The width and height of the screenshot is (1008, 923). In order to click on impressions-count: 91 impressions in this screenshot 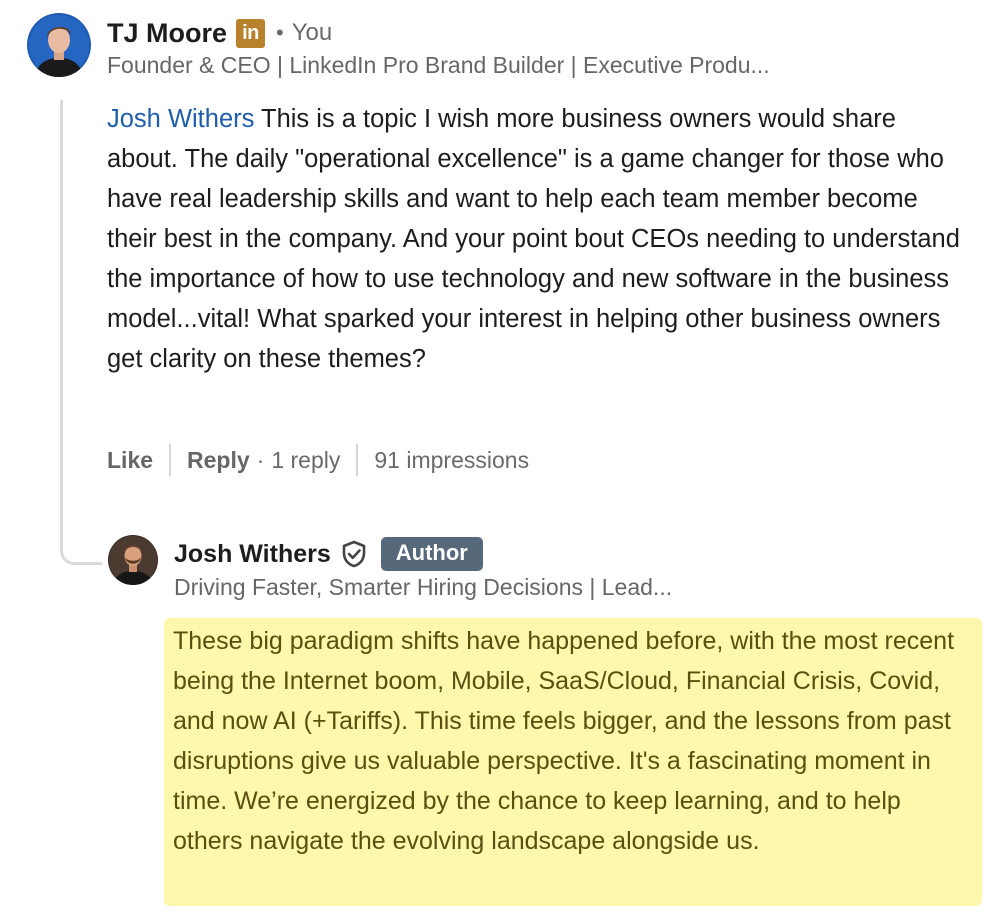, I will do `click(452, 459)`.